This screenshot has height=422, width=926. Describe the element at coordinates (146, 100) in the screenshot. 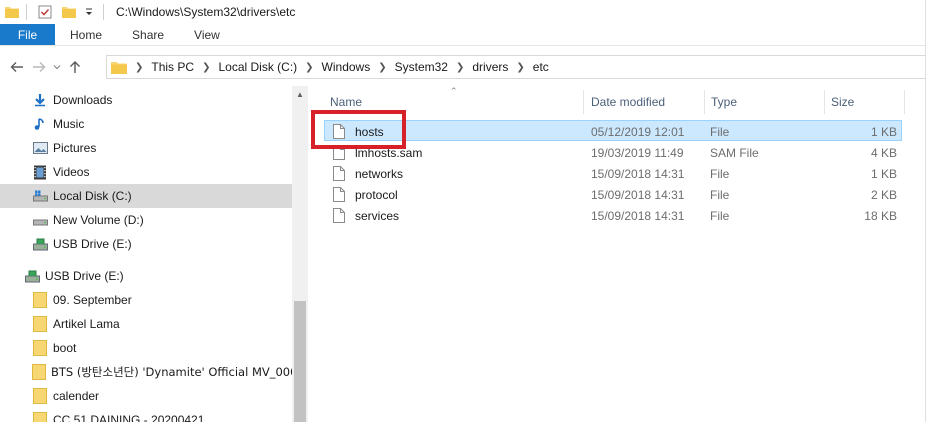

I see `nav-item-downloads: Downloads` at that location.